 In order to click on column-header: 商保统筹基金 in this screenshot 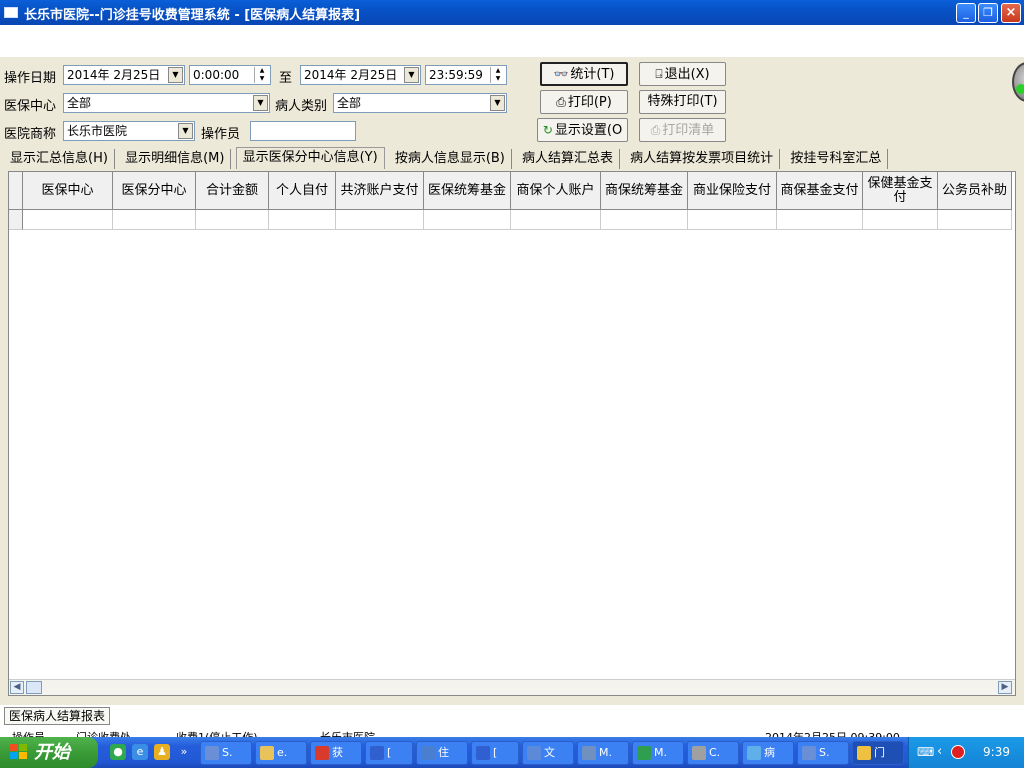, I will do `click(644, 191)`.